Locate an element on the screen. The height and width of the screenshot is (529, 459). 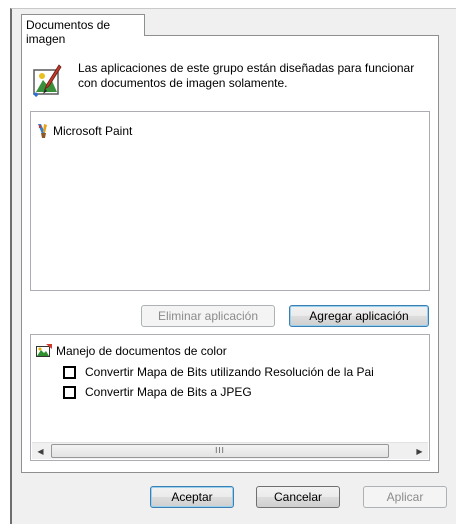
checkbox-convert-bitmap-resolution is located at coordinates (69, 372).